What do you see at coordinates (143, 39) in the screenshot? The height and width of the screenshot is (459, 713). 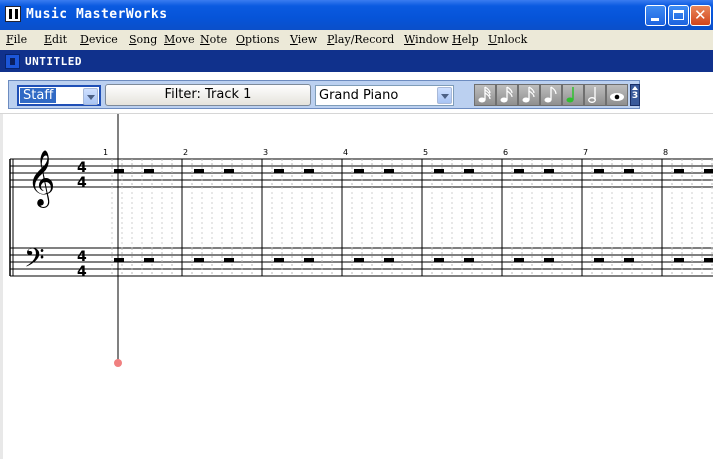 I see `menu-song: Song` at bounding box center [143, 39].